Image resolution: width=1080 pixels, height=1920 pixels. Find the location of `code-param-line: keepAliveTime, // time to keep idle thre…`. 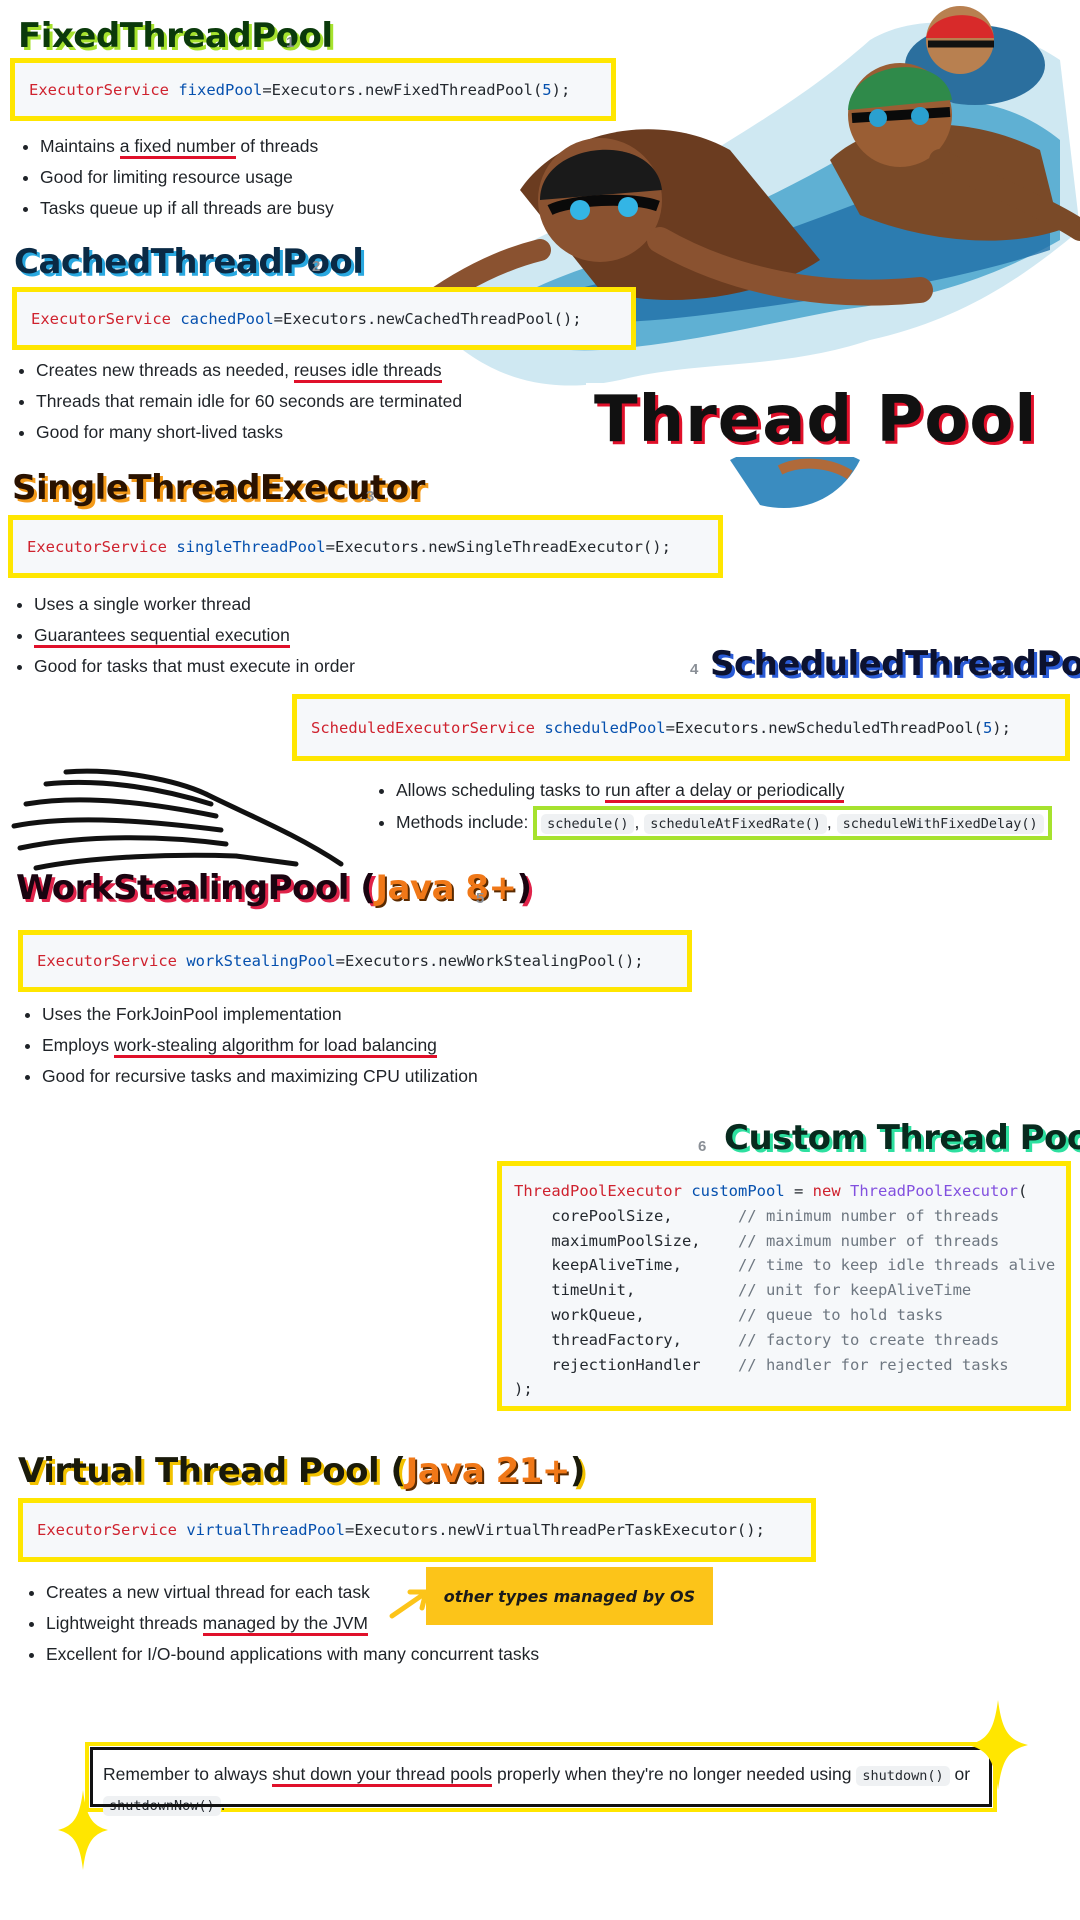

code-param-line: keepAliveTime, // time to keep idle thre… is located at coordinates (784, 1265).